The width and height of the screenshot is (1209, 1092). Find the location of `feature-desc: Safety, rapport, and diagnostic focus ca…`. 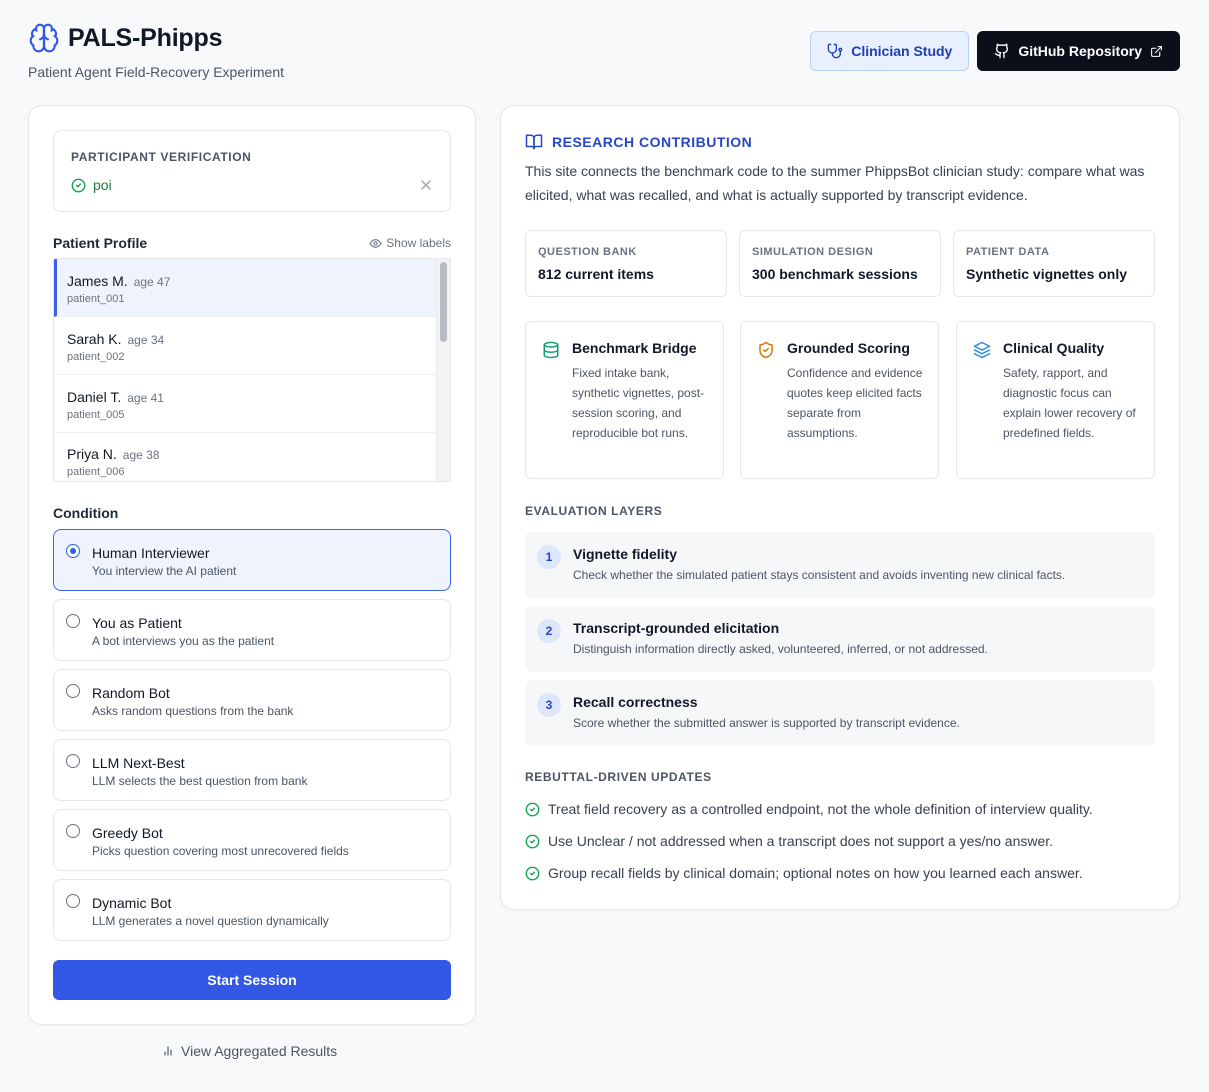

feature-desc: Safety, rapport, and diagnostic focus ca… is located at coordinates (1069, 403).